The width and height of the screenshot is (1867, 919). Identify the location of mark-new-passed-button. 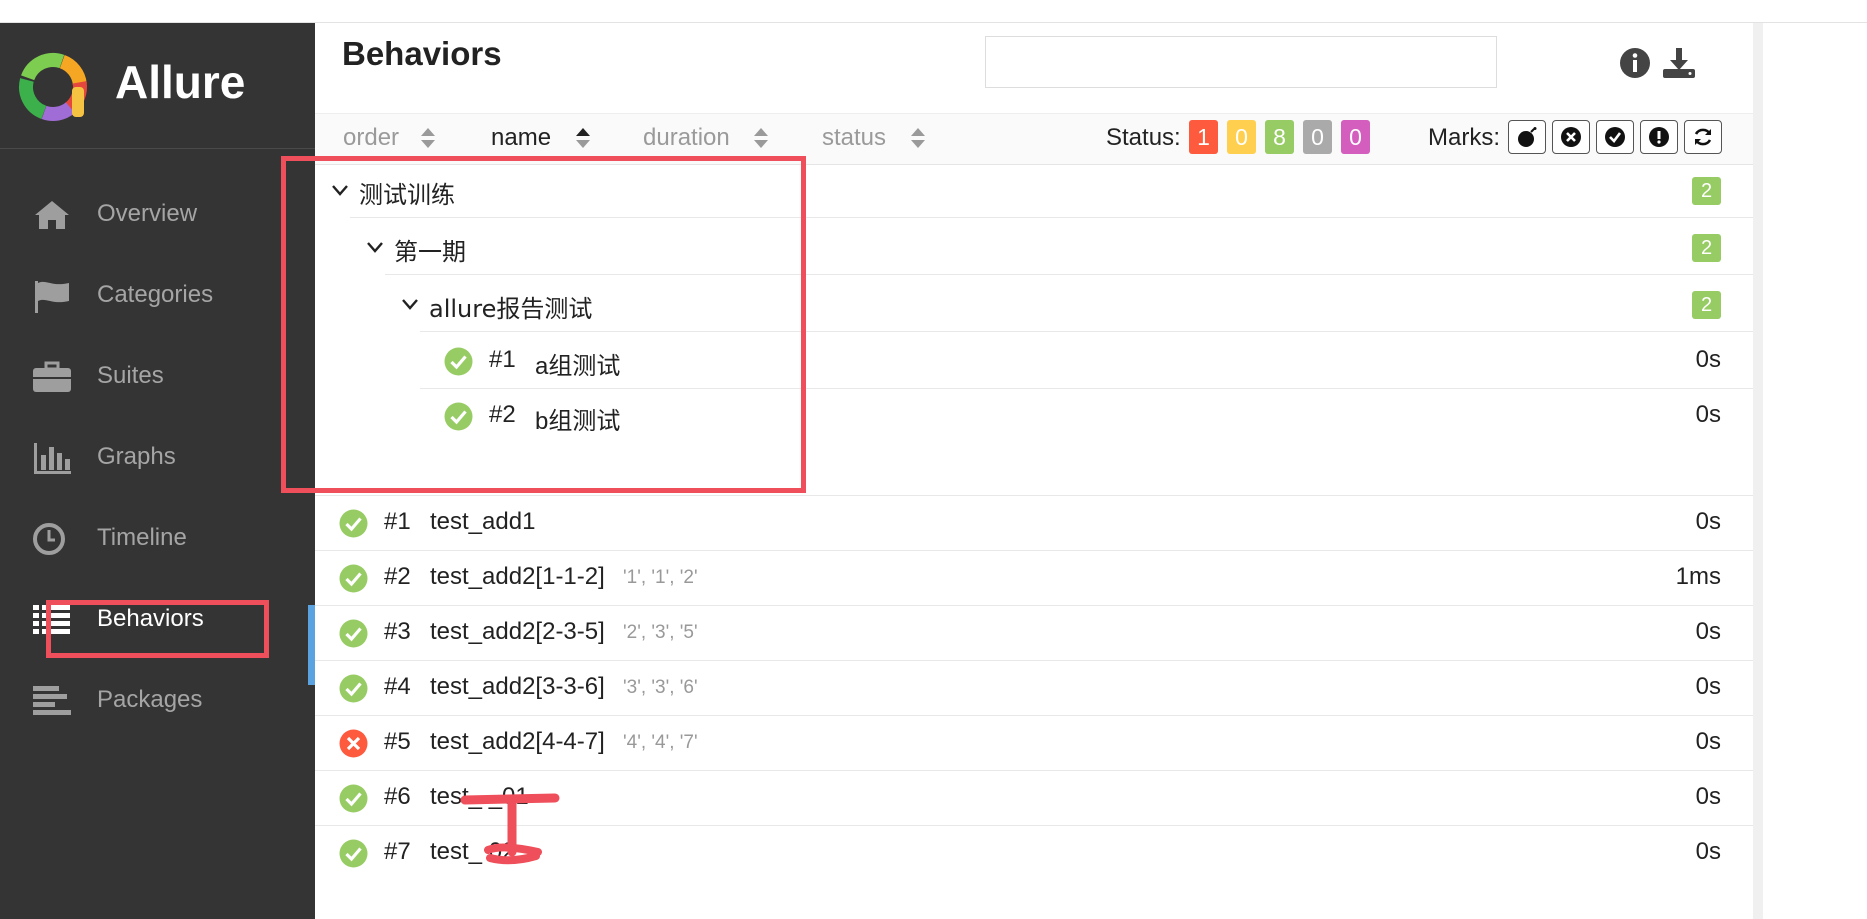
(1615, 137).